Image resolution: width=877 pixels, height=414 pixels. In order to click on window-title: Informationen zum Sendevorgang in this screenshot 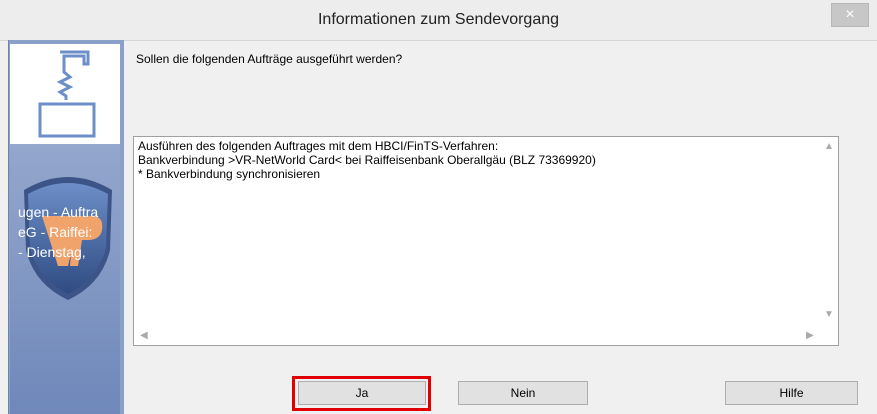, I will do `click(438, 19)`.